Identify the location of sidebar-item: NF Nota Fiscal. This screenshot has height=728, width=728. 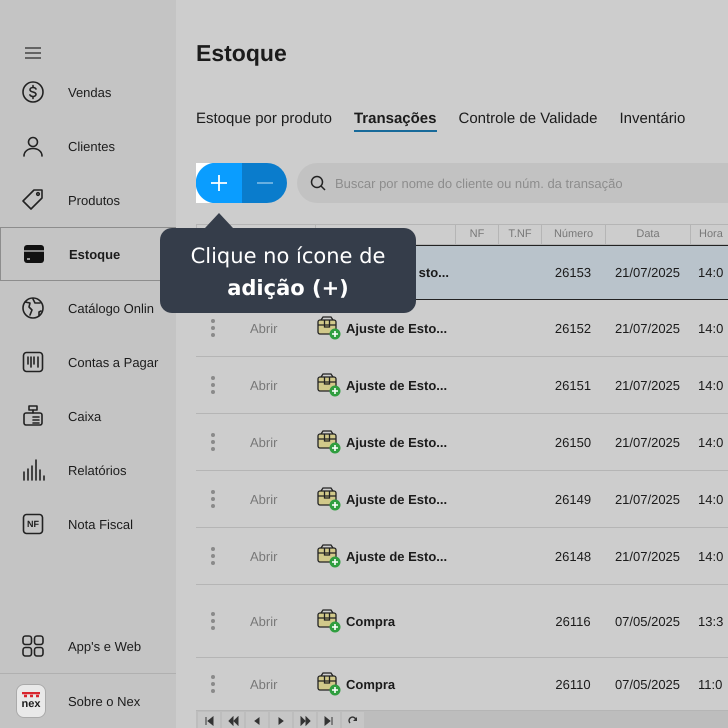
(88, 524).